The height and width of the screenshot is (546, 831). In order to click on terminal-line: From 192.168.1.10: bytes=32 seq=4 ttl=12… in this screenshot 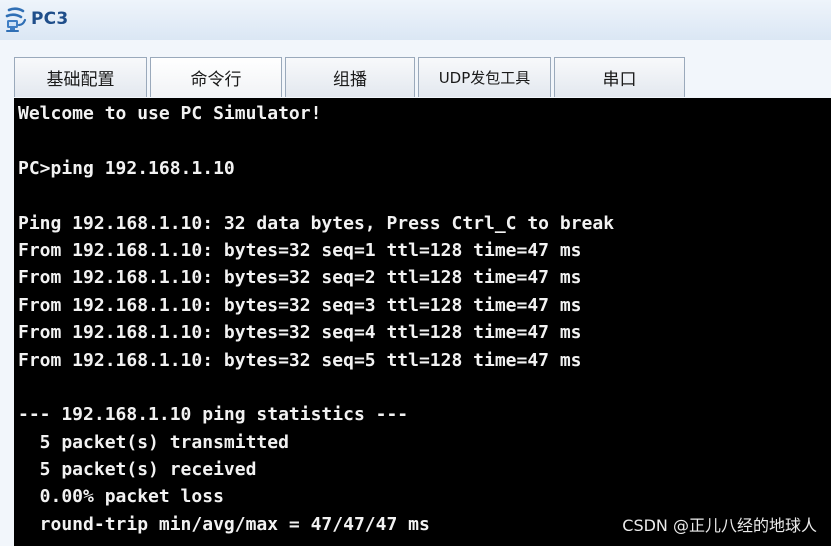, I will do `click(300, 333)`.